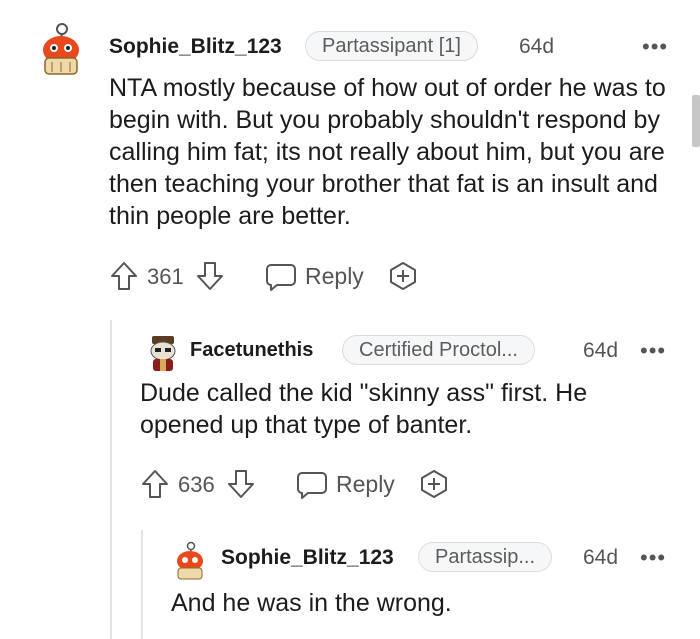 The width and height of the screenshot is (700, 639). What do you see at coordinates (196, 484) in the screenshot?
I see `vote-score: 636` at bounding box center [196, 484].